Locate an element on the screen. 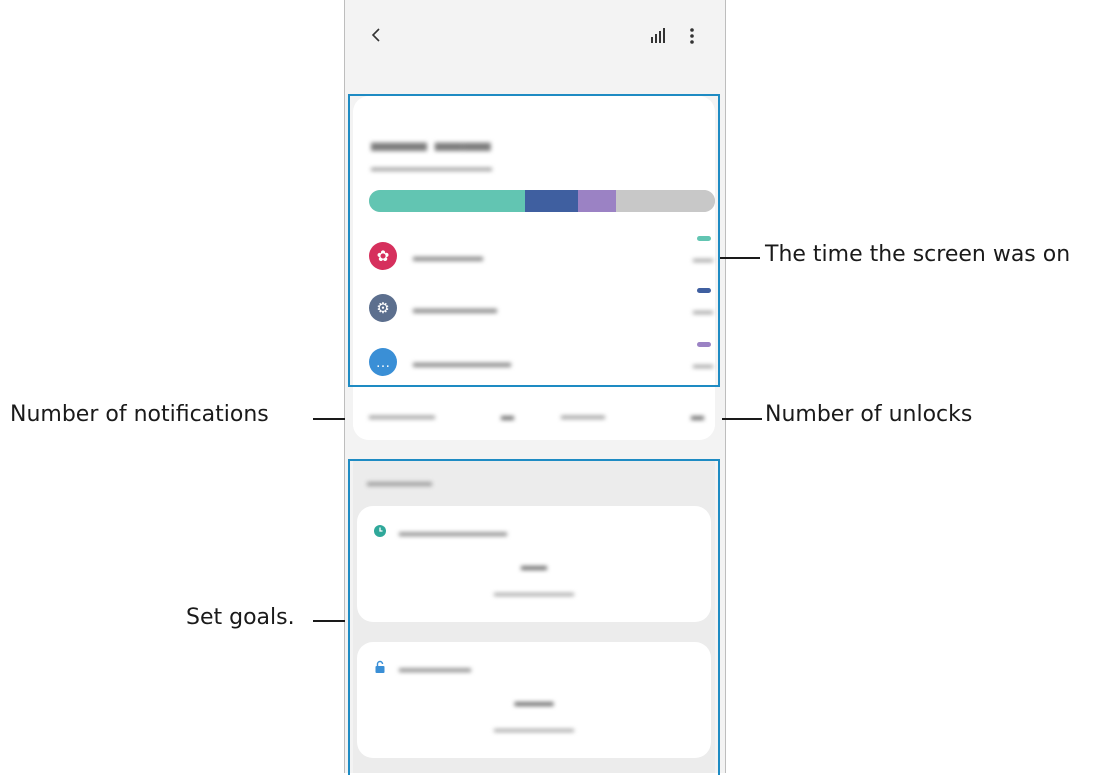  app-row-3: … ▬▬▬▬▬▬▬ ▬▬ is located at coordinates (542, 362).